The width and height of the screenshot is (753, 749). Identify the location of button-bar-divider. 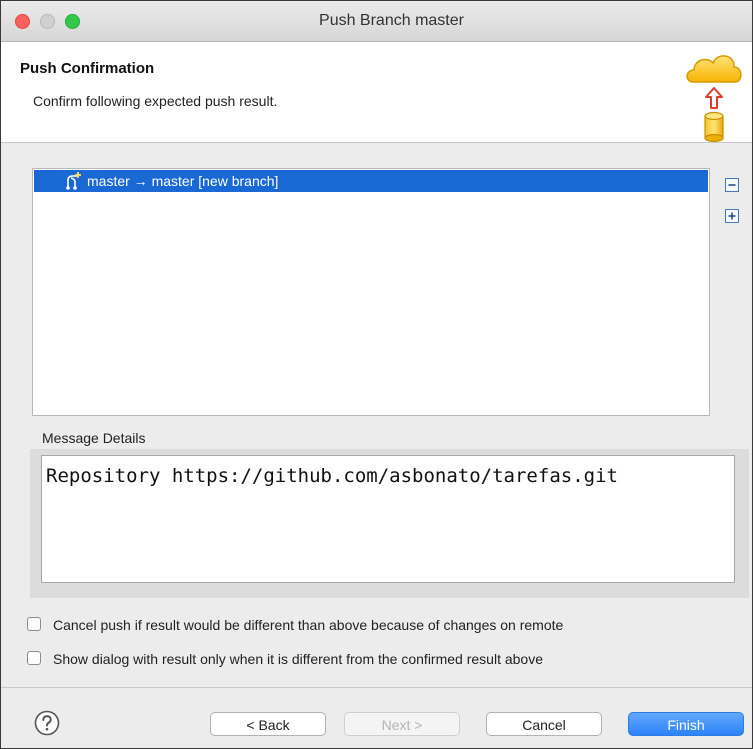
(376, 687).